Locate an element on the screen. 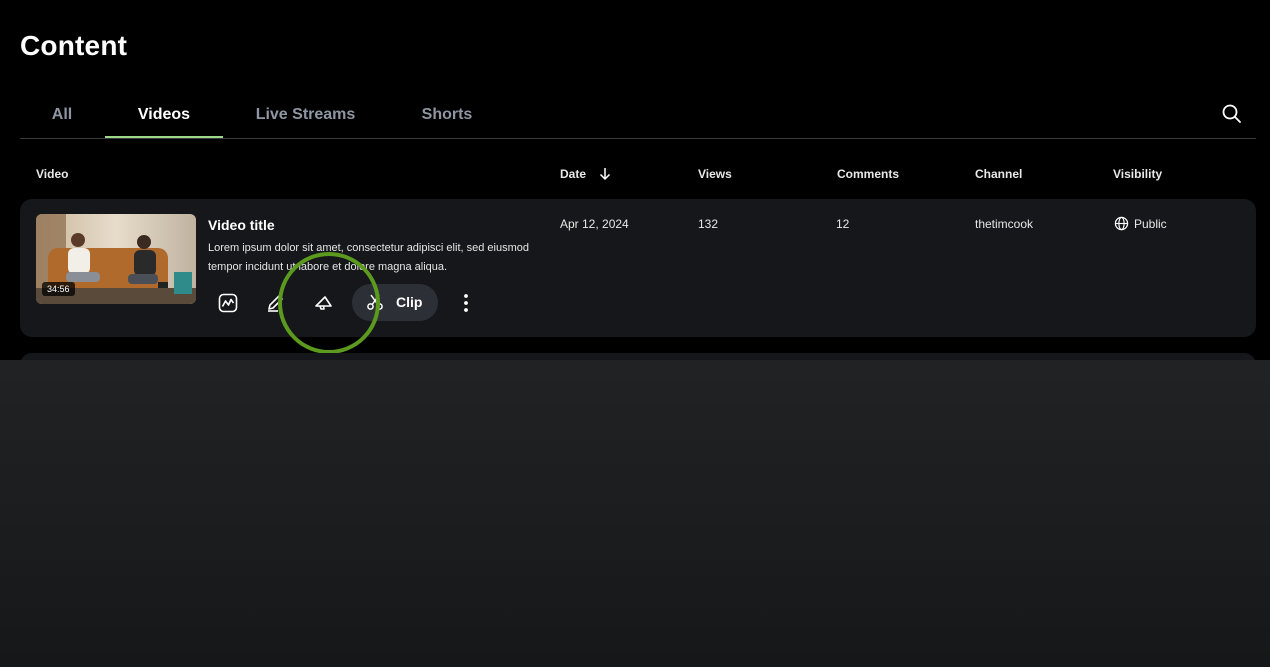 Image resolution: width=1270 pixels, height=667 pixels. page-title: Content is located at coordinates (74, 45).